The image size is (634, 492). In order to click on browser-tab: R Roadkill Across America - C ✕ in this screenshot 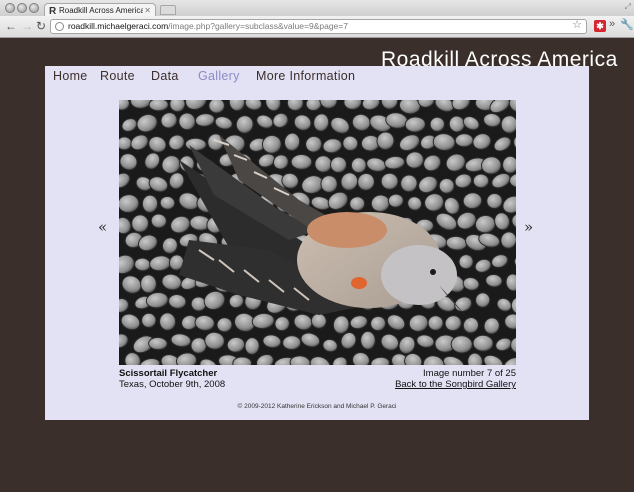, I will do `click(100, 10)`.